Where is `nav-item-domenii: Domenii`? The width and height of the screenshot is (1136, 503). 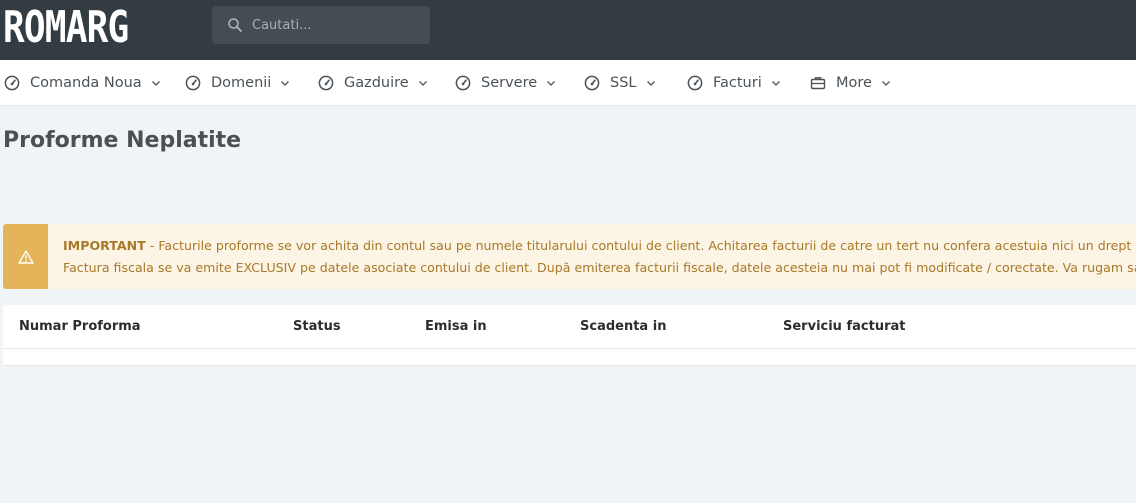
nav-item-domenii: Domenii is located at coordinates (237, 83).